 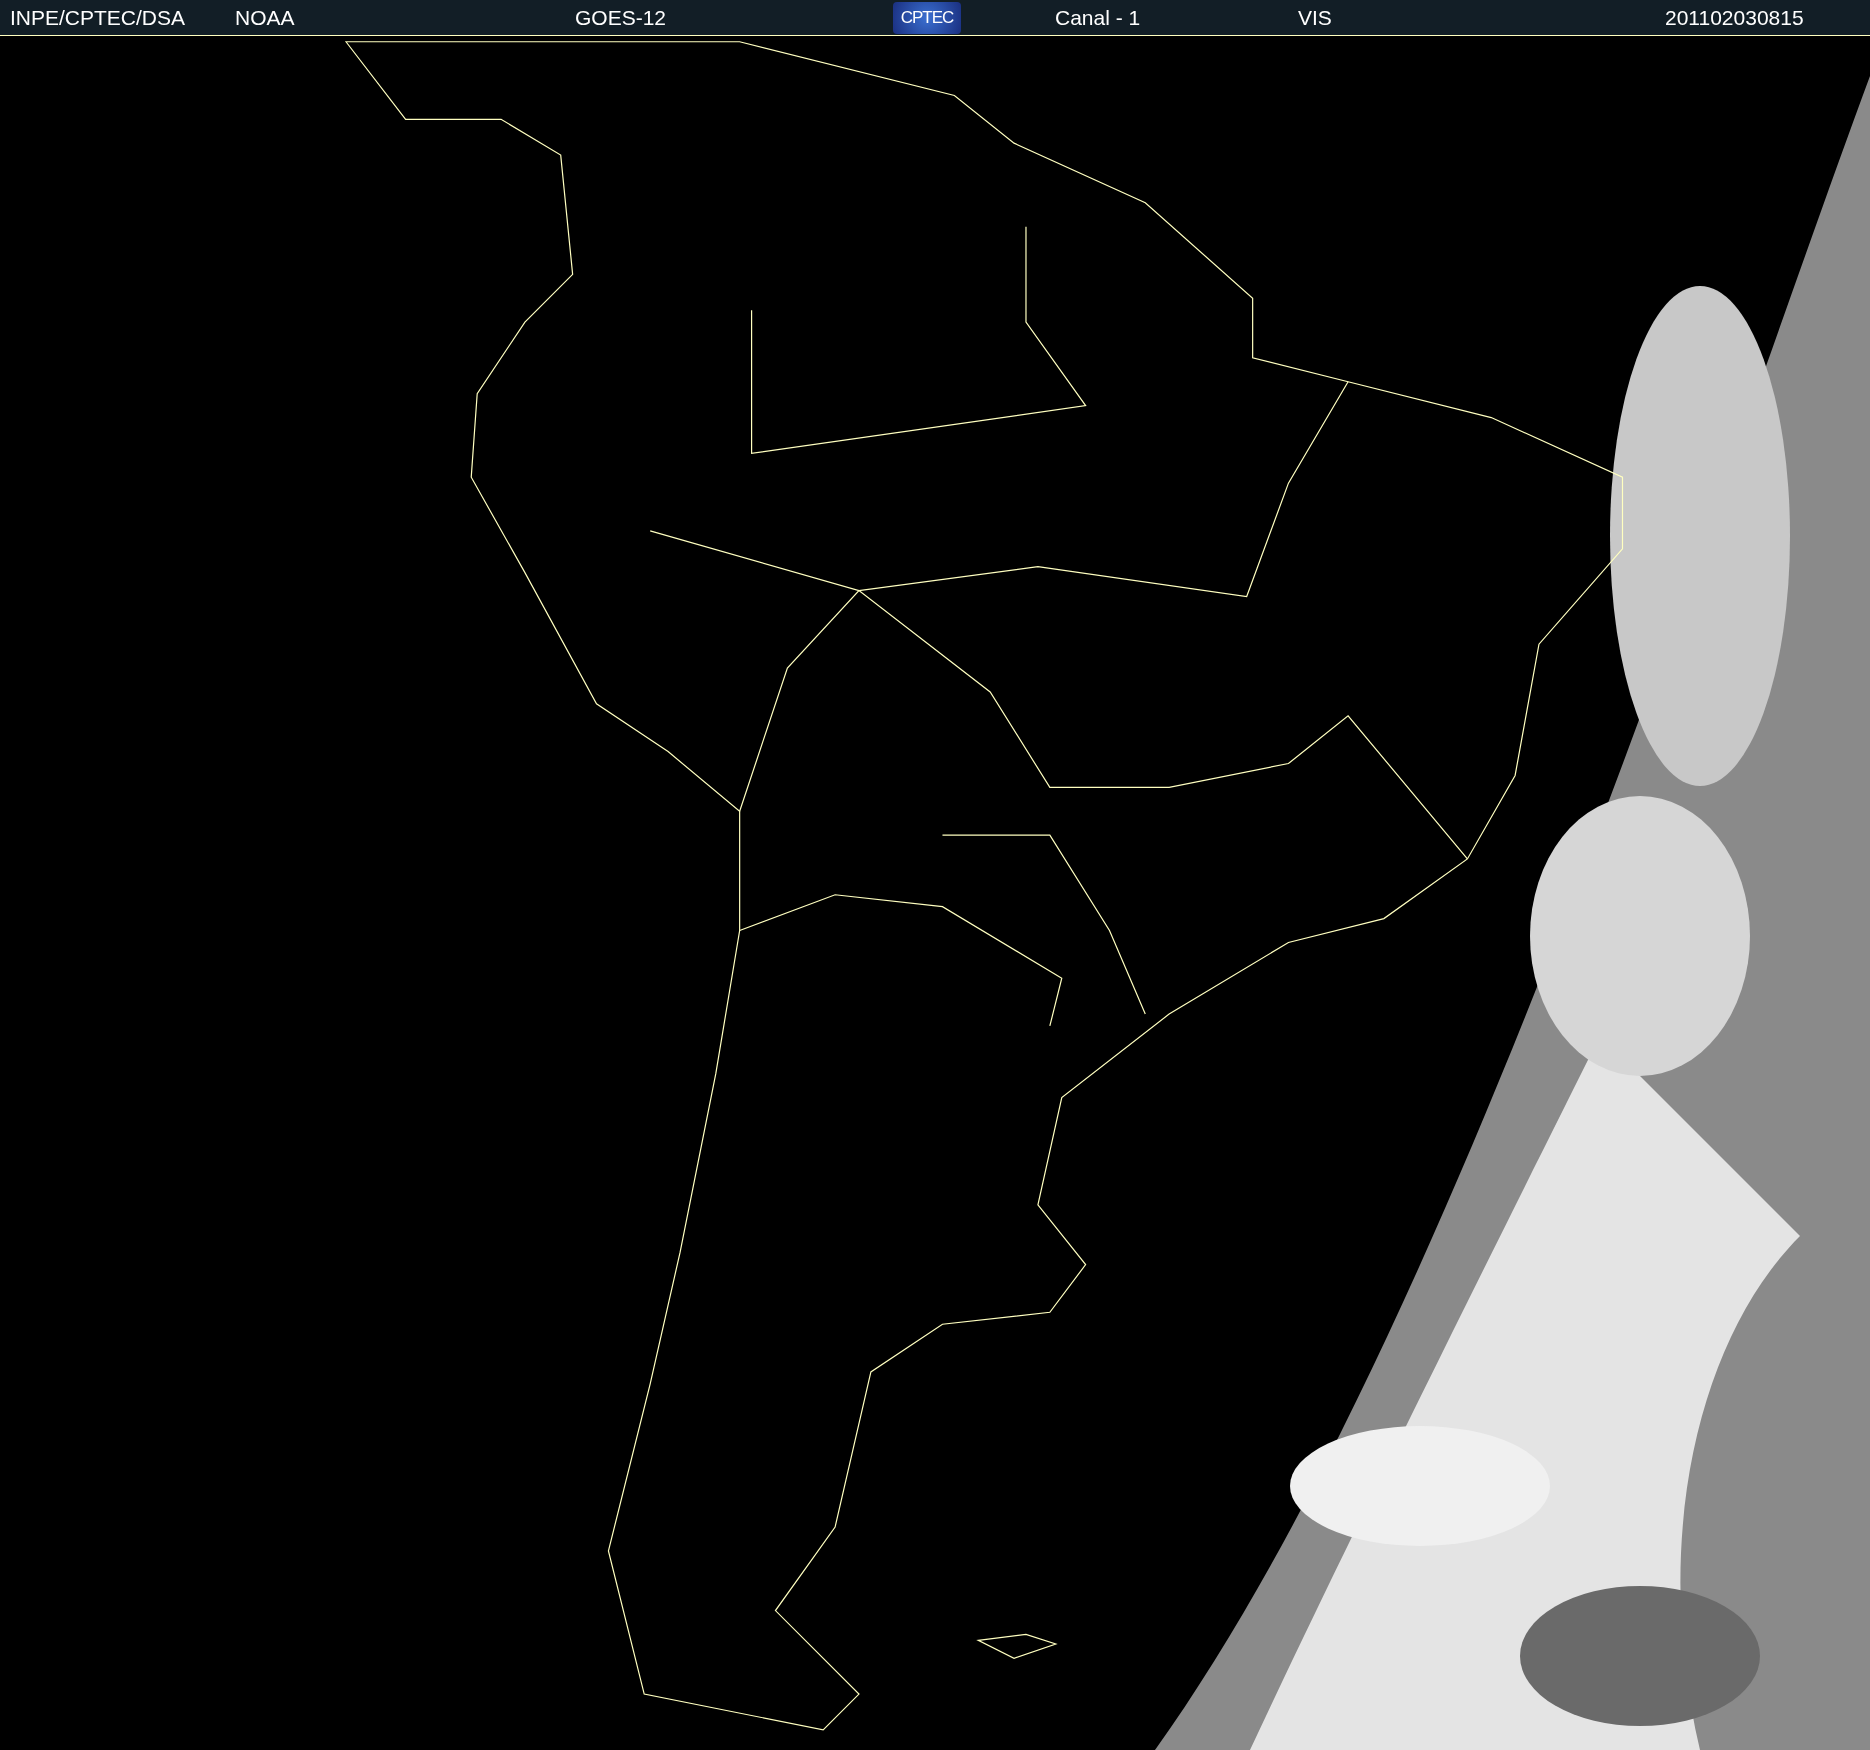 I want to click on header-label: NOAA, so click(x=265, y=17).